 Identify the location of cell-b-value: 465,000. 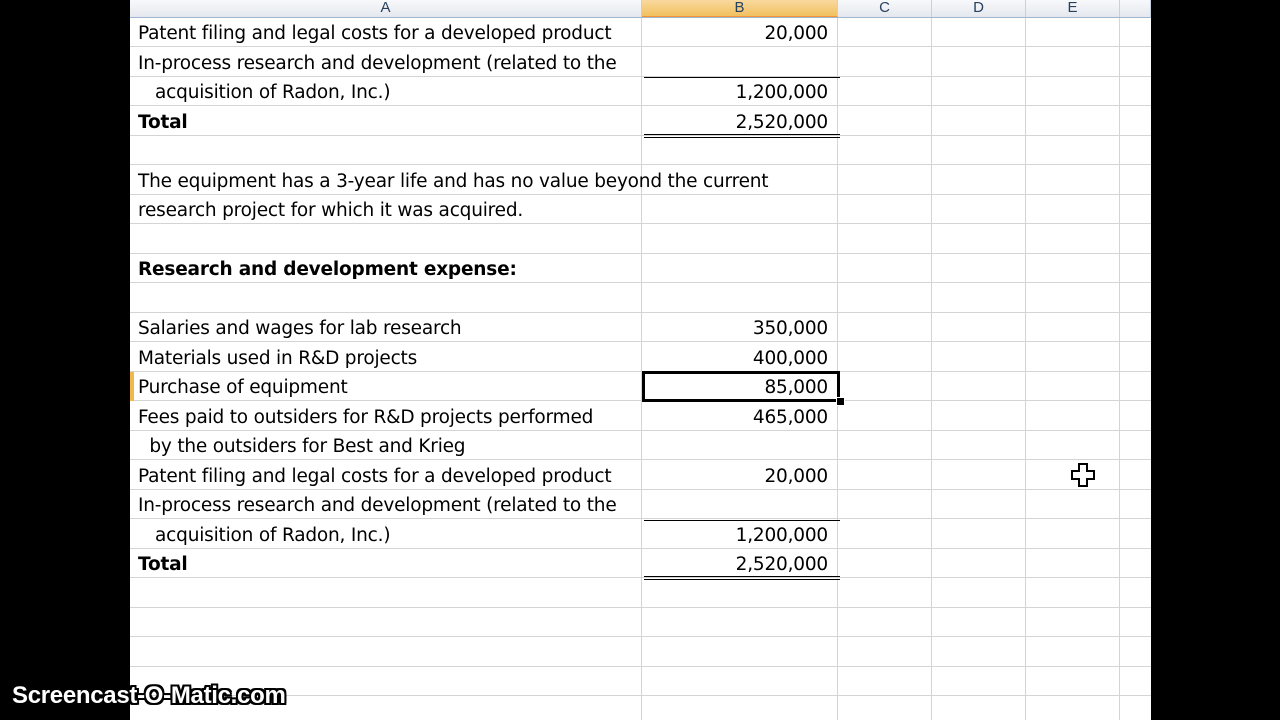
(736, 416).